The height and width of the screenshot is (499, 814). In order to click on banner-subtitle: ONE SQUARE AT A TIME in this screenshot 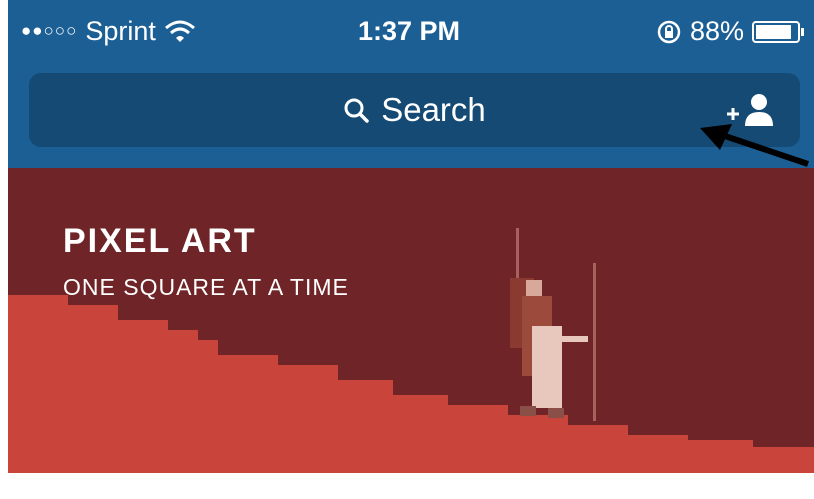, I will do `click(206, 287)`.